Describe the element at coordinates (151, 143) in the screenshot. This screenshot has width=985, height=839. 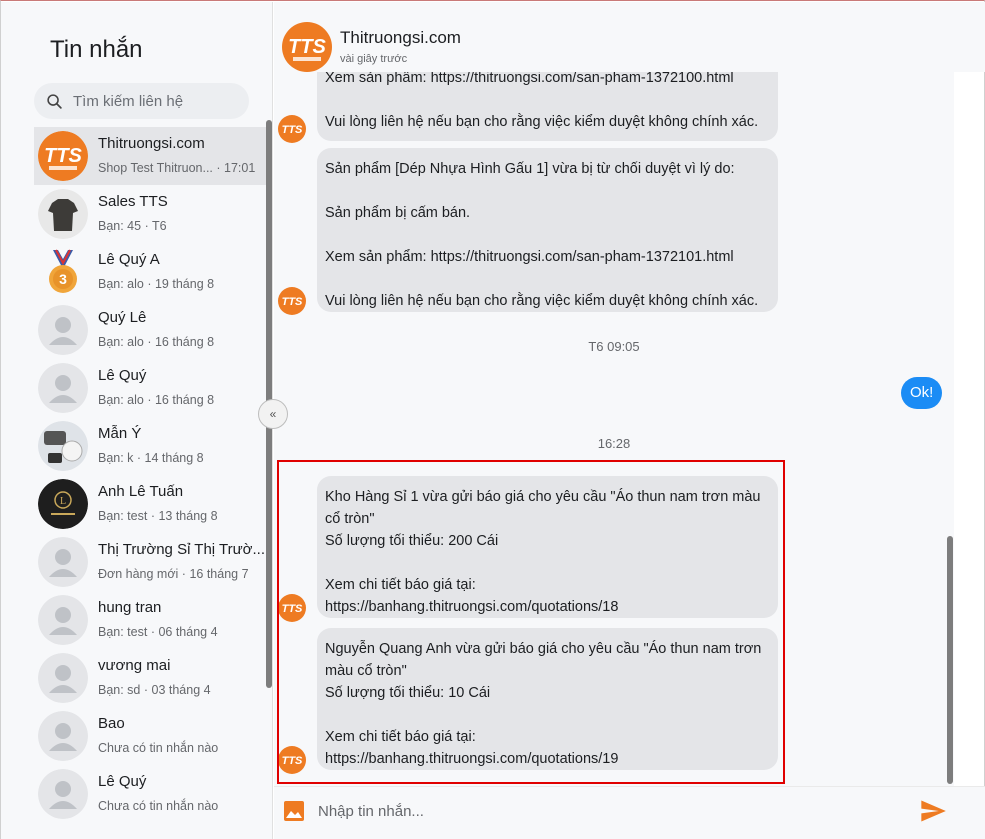
I see `contact-name: Thitruongsi.com` at that location.